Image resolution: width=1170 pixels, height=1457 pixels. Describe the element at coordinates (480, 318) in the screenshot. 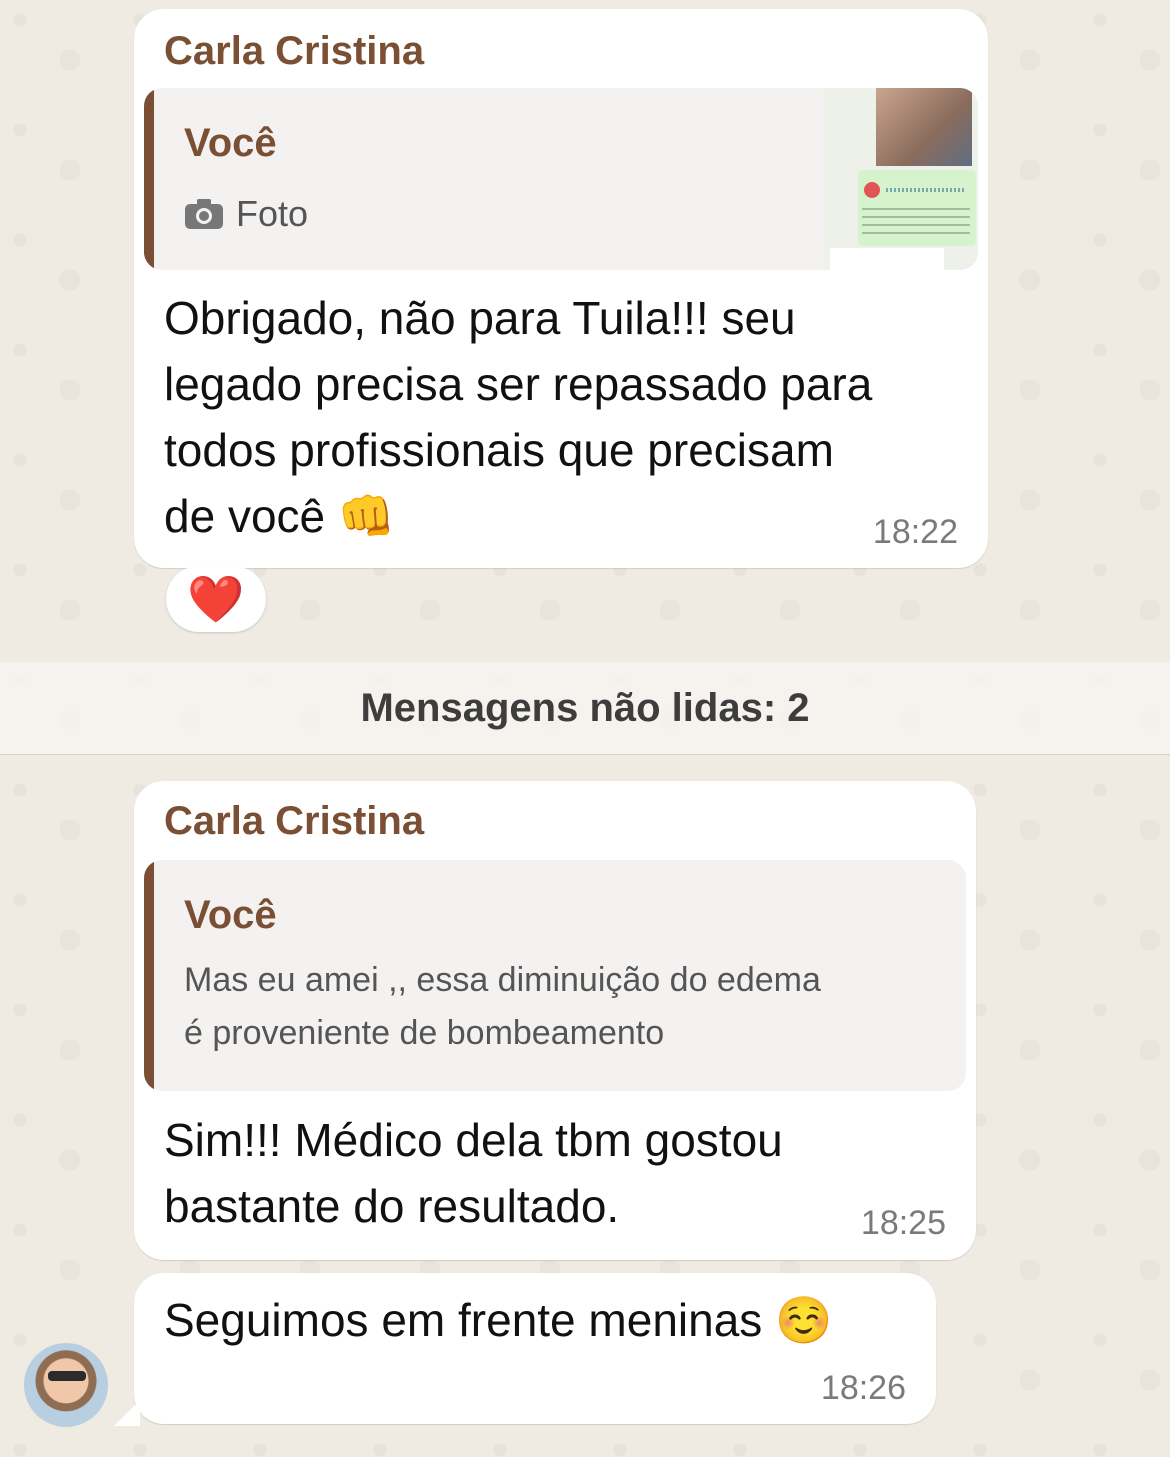

I see `message-line: Obrigado, não para Tuila!!! seu` at that location.